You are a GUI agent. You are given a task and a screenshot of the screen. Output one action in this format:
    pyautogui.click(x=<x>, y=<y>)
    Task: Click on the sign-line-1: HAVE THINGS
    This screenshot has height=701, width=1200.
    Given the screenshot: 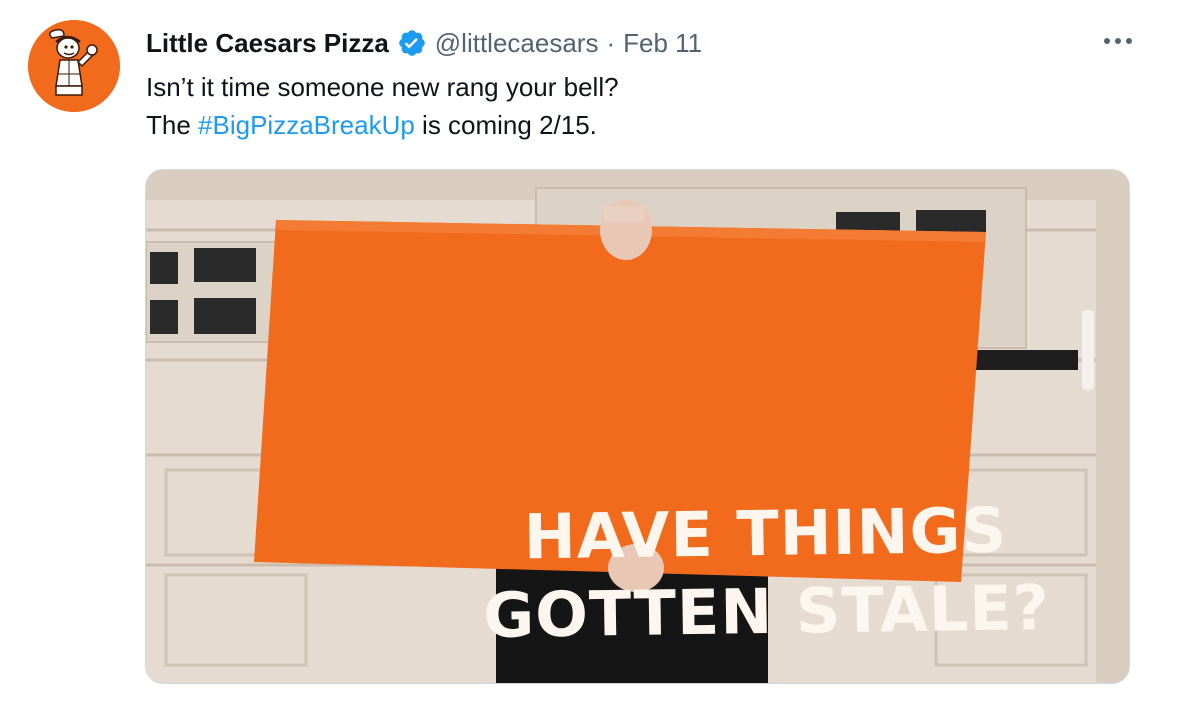 What is the action you would take?
    pyautogui.click(x=765, y=533)
    